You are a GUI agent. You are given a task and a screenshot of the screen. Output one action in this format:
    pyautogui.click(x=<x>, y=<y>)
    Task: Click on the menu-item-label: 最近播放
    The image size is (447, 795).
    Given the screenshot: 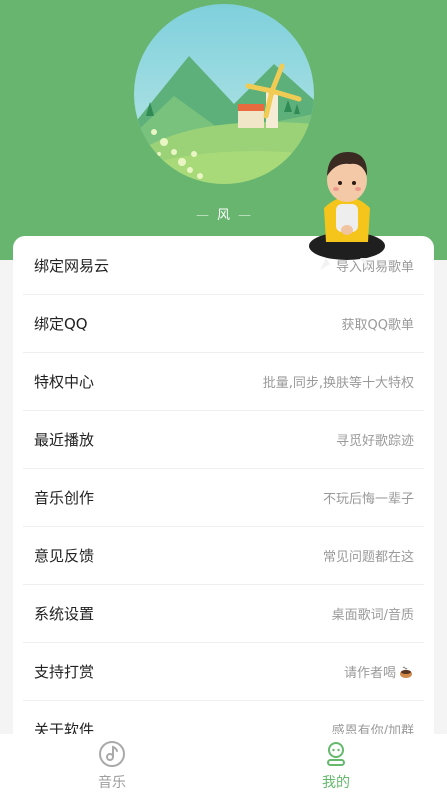 What is the action you would take?
    pyautogui.click(x=64, y=440)
    